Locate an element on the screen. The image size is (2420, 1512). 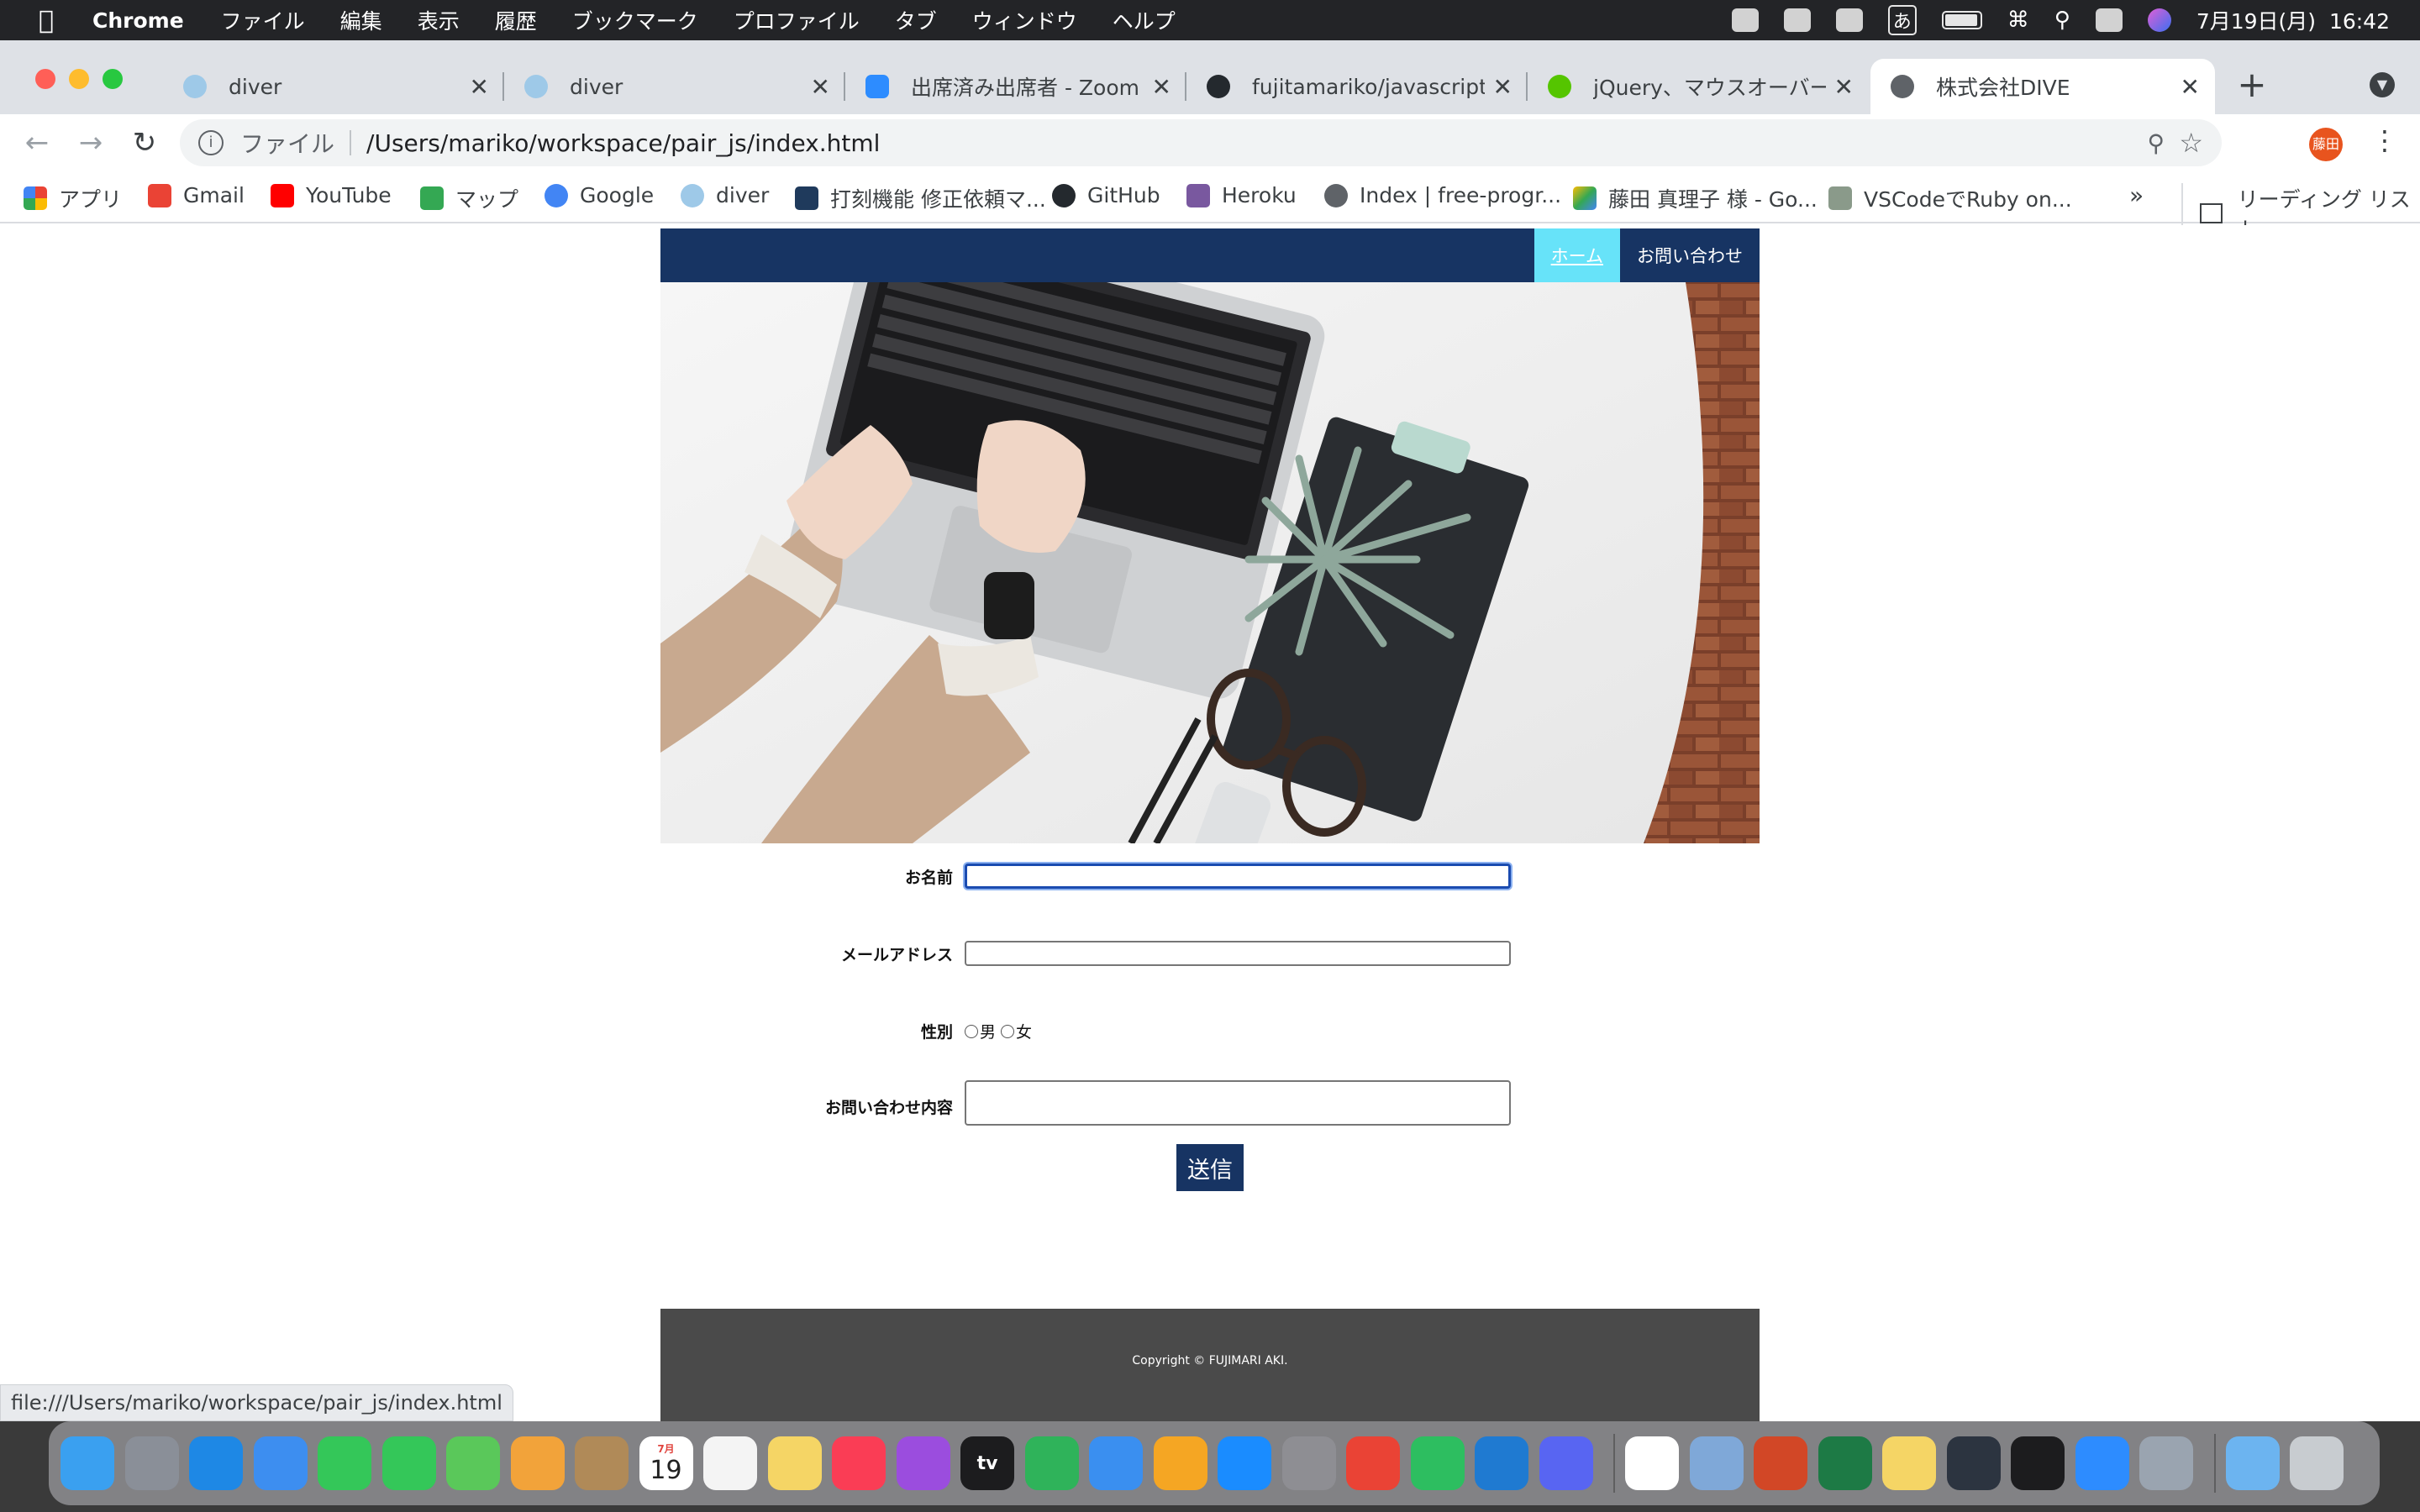
menu-view: 表示 is located at coordinates (439, 20).